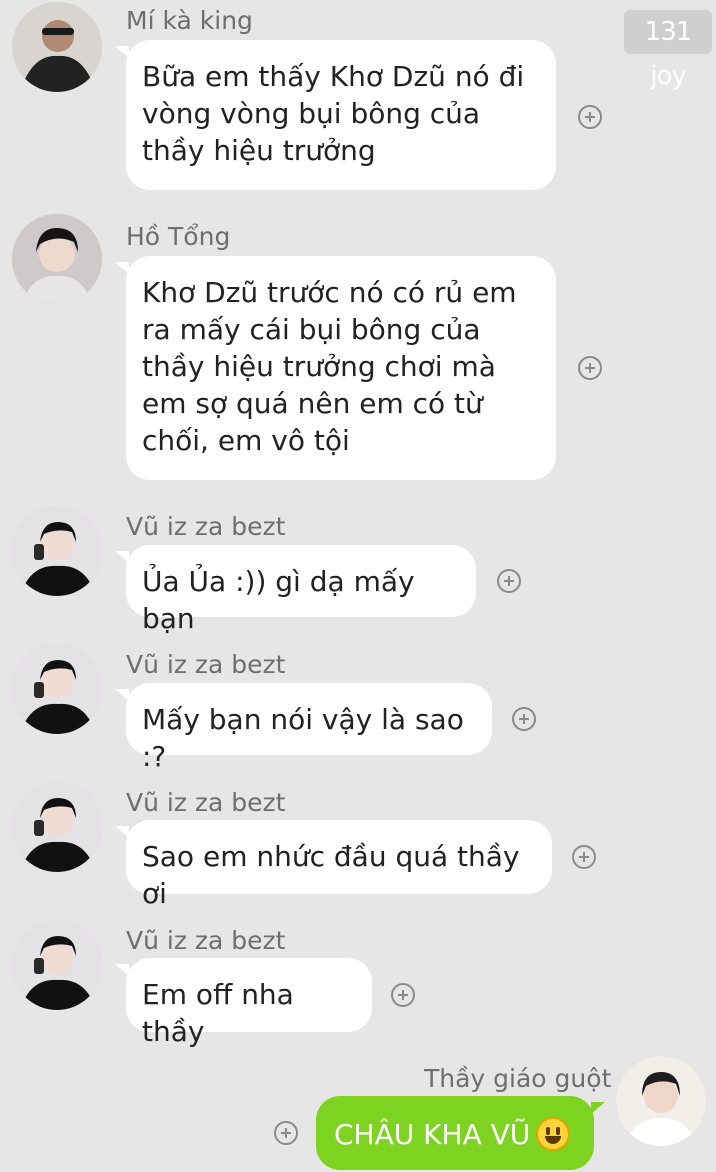  Describe the element at coordinates (286, 1133) in the screenshot. I see `add-reaction-icon` at that location.